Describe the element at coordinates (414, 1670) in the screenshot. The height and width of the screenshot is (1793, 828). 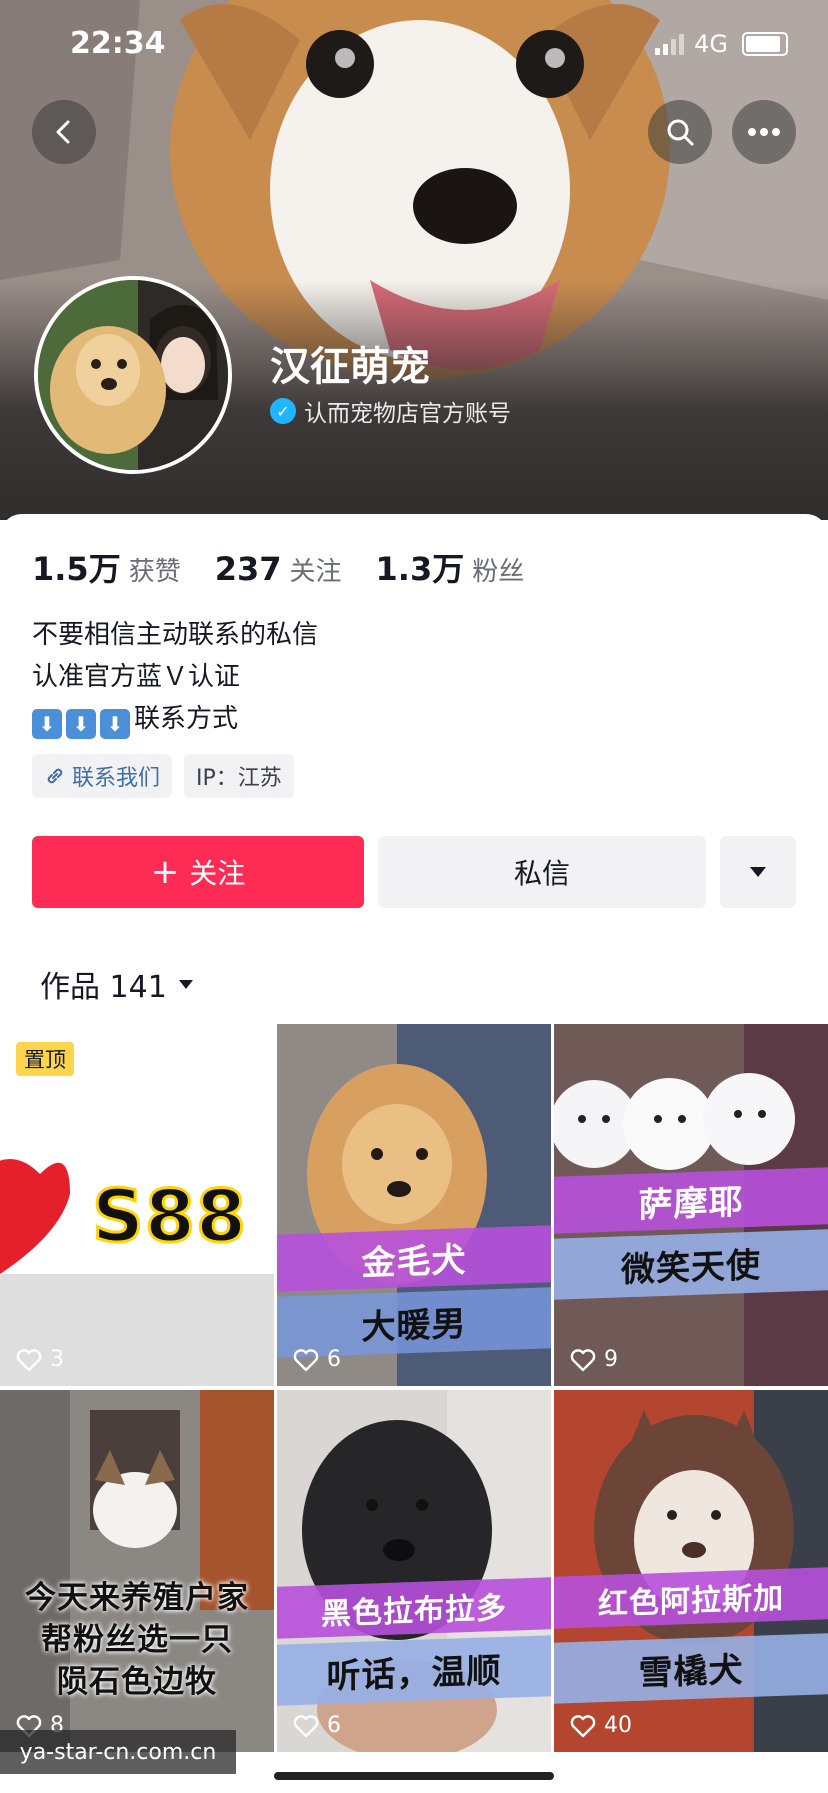
I see `video-caption: 听话，温顺` at that location.